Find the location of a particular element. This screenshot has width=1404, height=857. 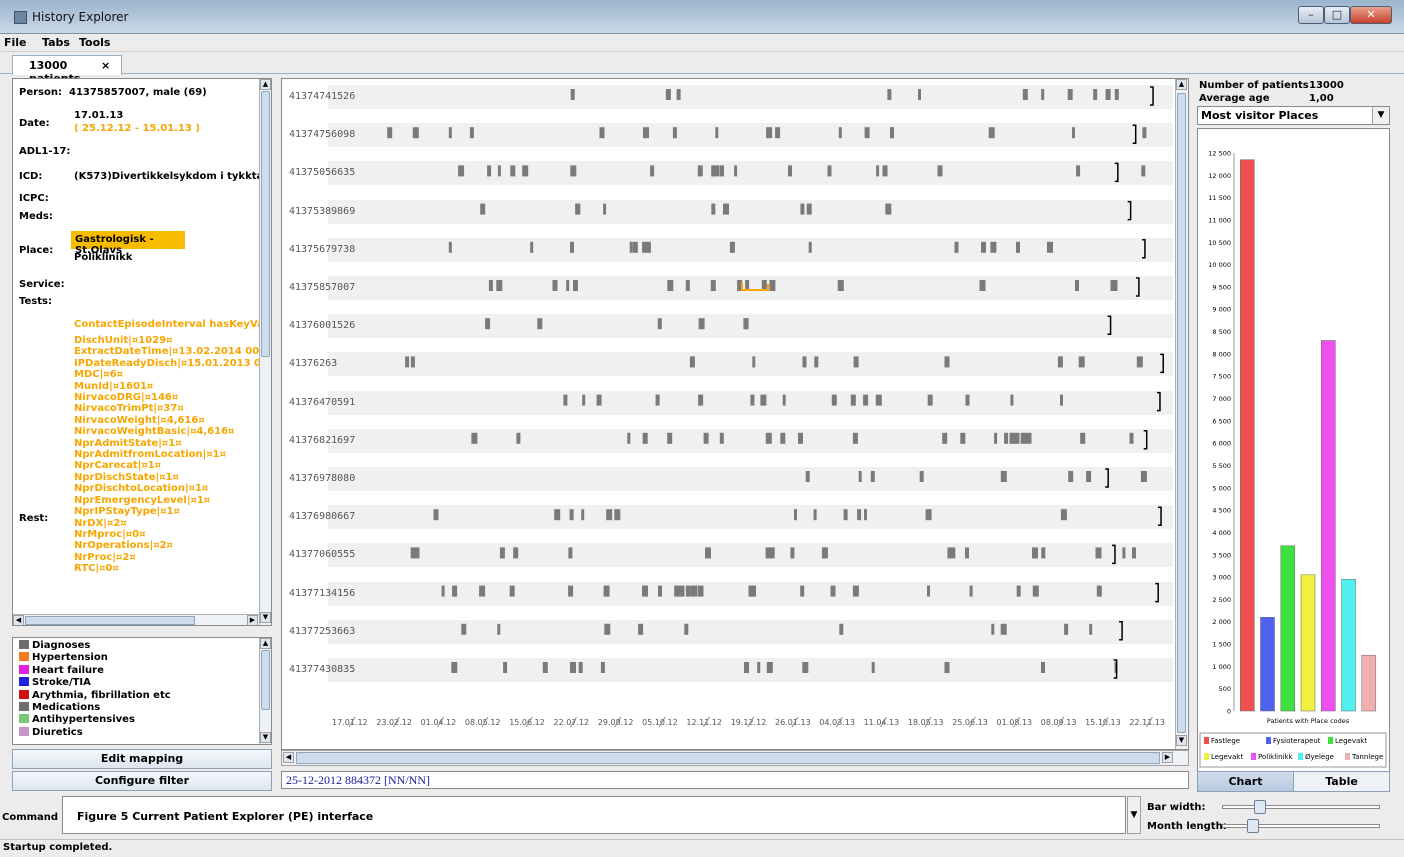

hscroll-thumb is located at coordinates (110, 620).